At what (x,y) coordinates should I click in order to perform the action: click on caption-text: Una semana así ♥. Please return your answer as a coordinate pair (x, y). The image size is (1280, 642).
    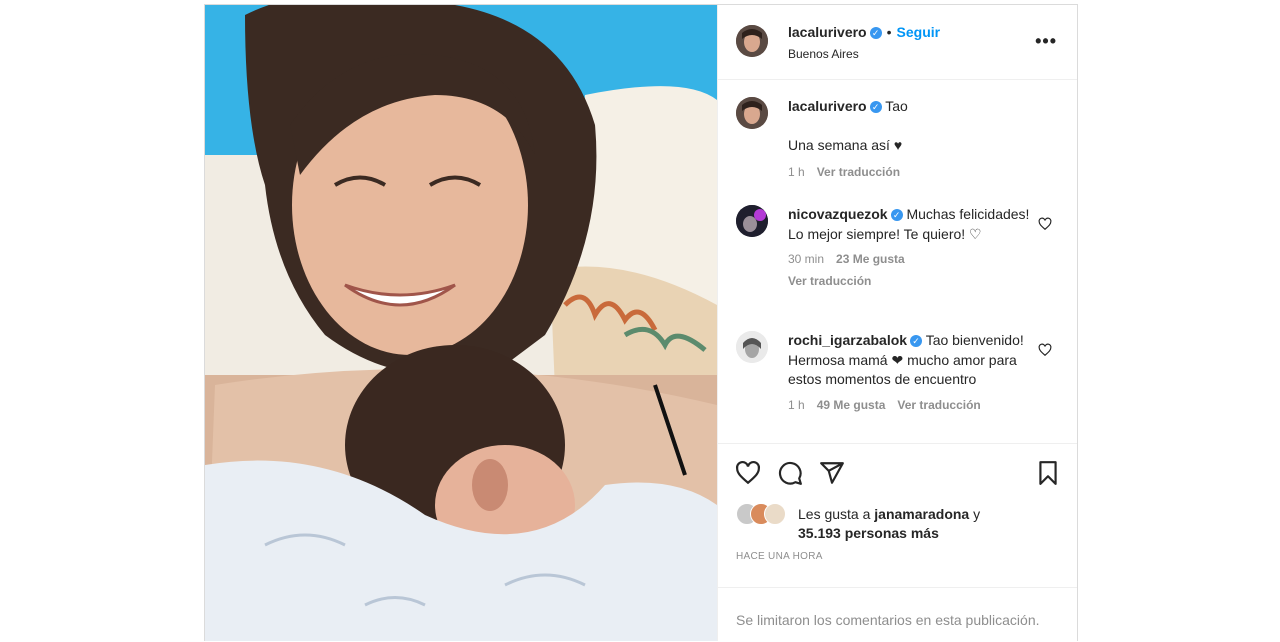
    Looking at the image, I should click on (845, 144).